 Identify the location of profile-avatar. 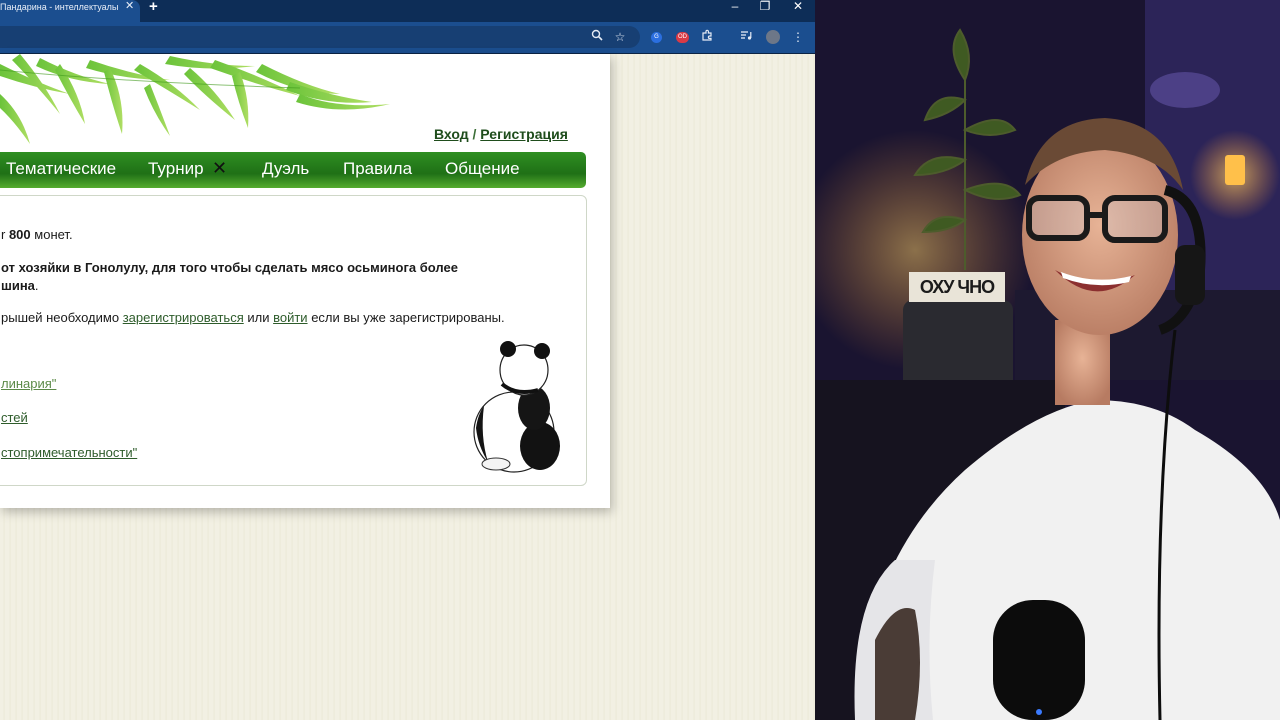
(773, 37).